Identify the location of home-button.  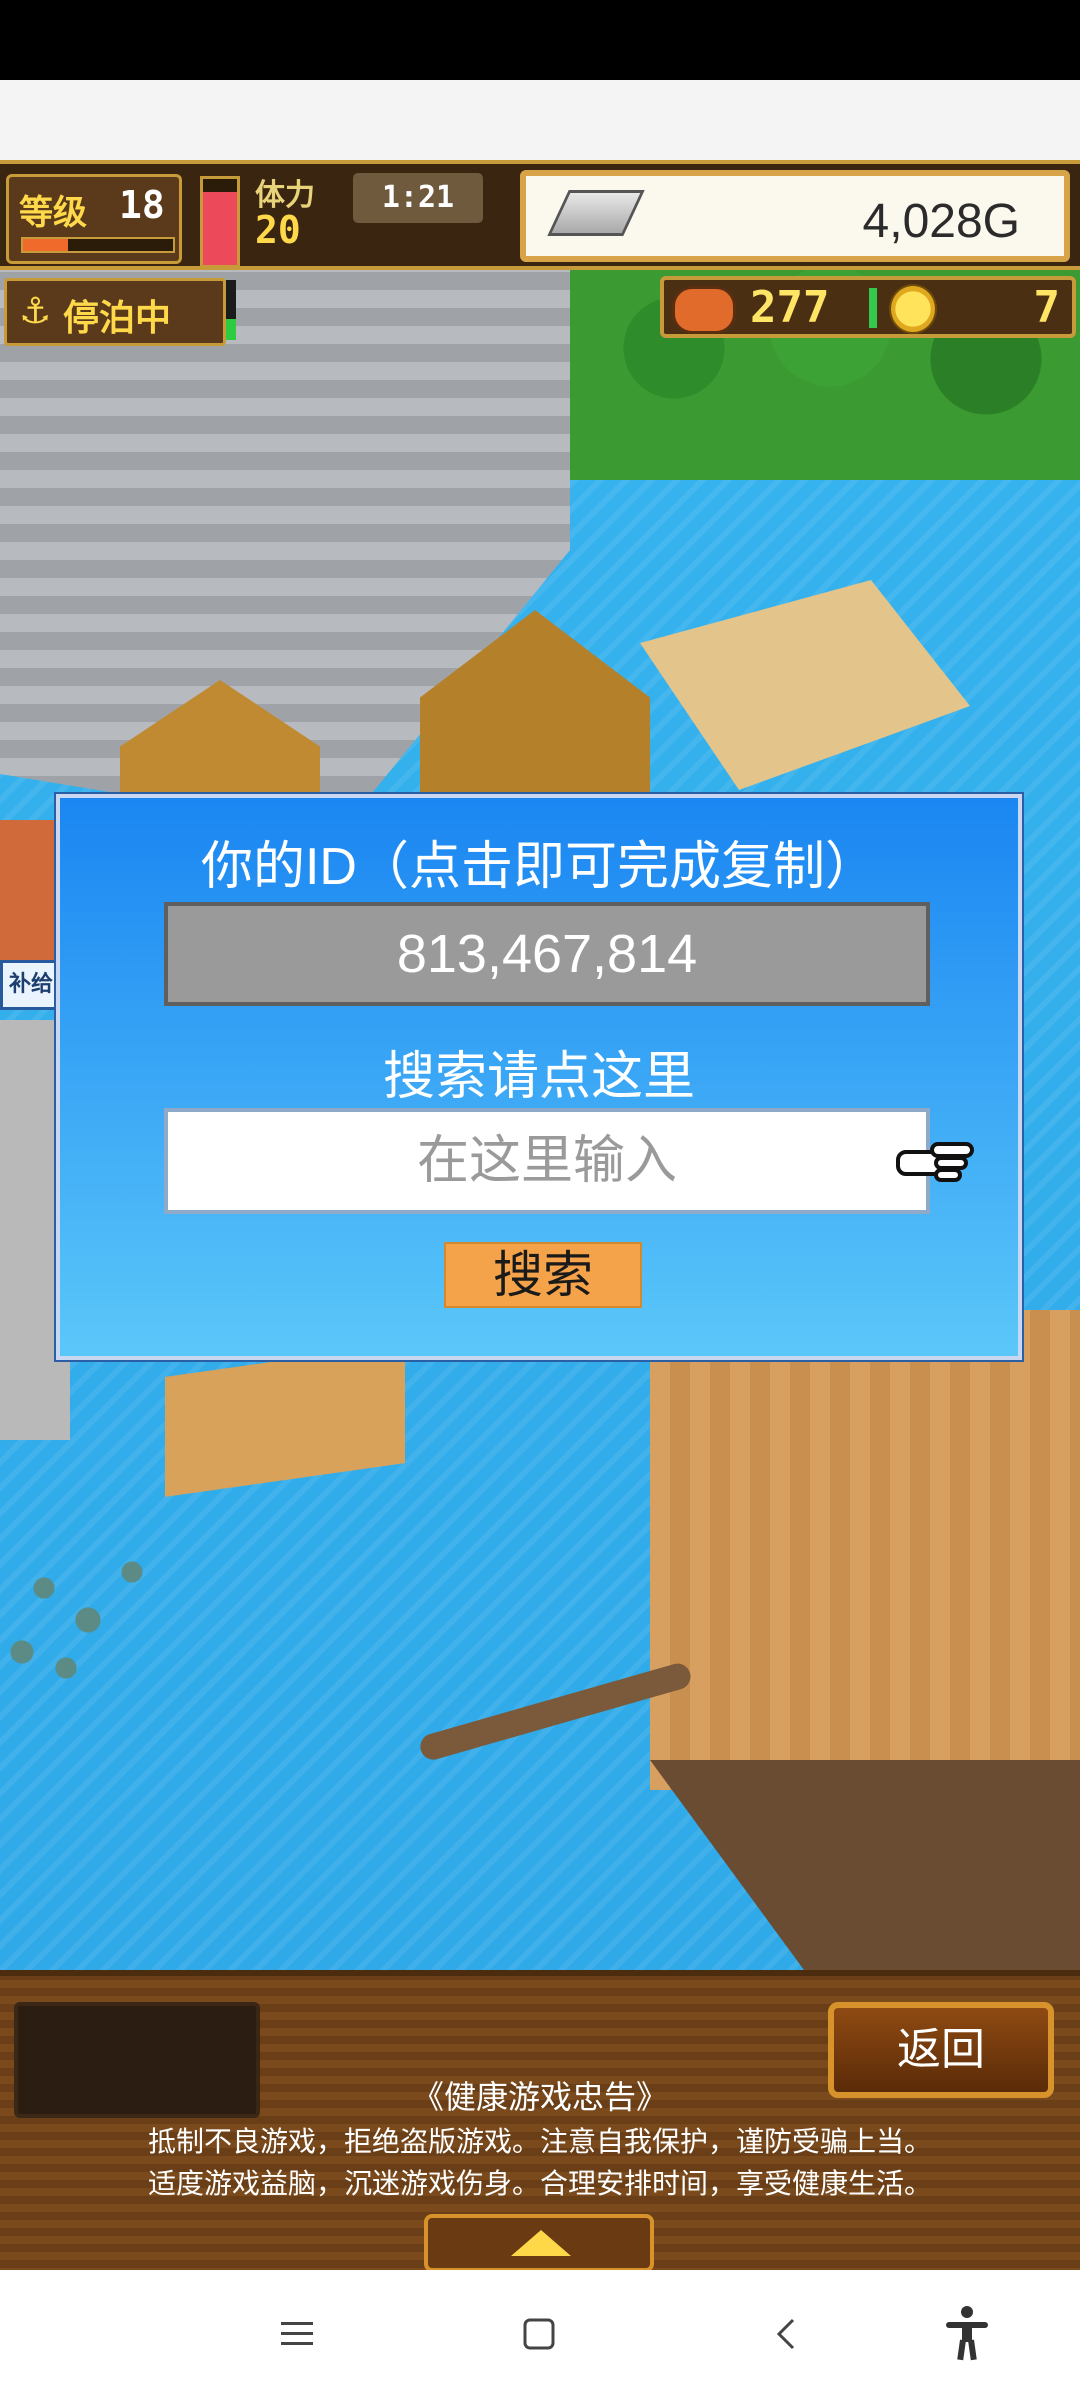
(539, 2334).